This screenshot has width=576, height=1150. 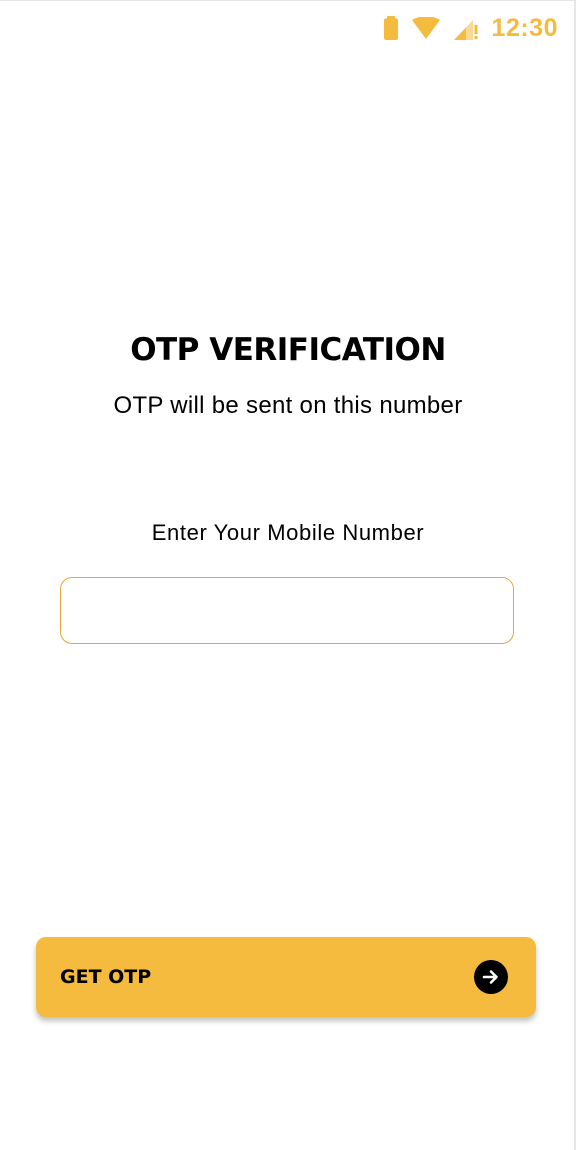 What do you see at coordinates (286, 977) in the screenshot?
I see `get-otp-button: GET OTP` at bounding box center [286, 977].